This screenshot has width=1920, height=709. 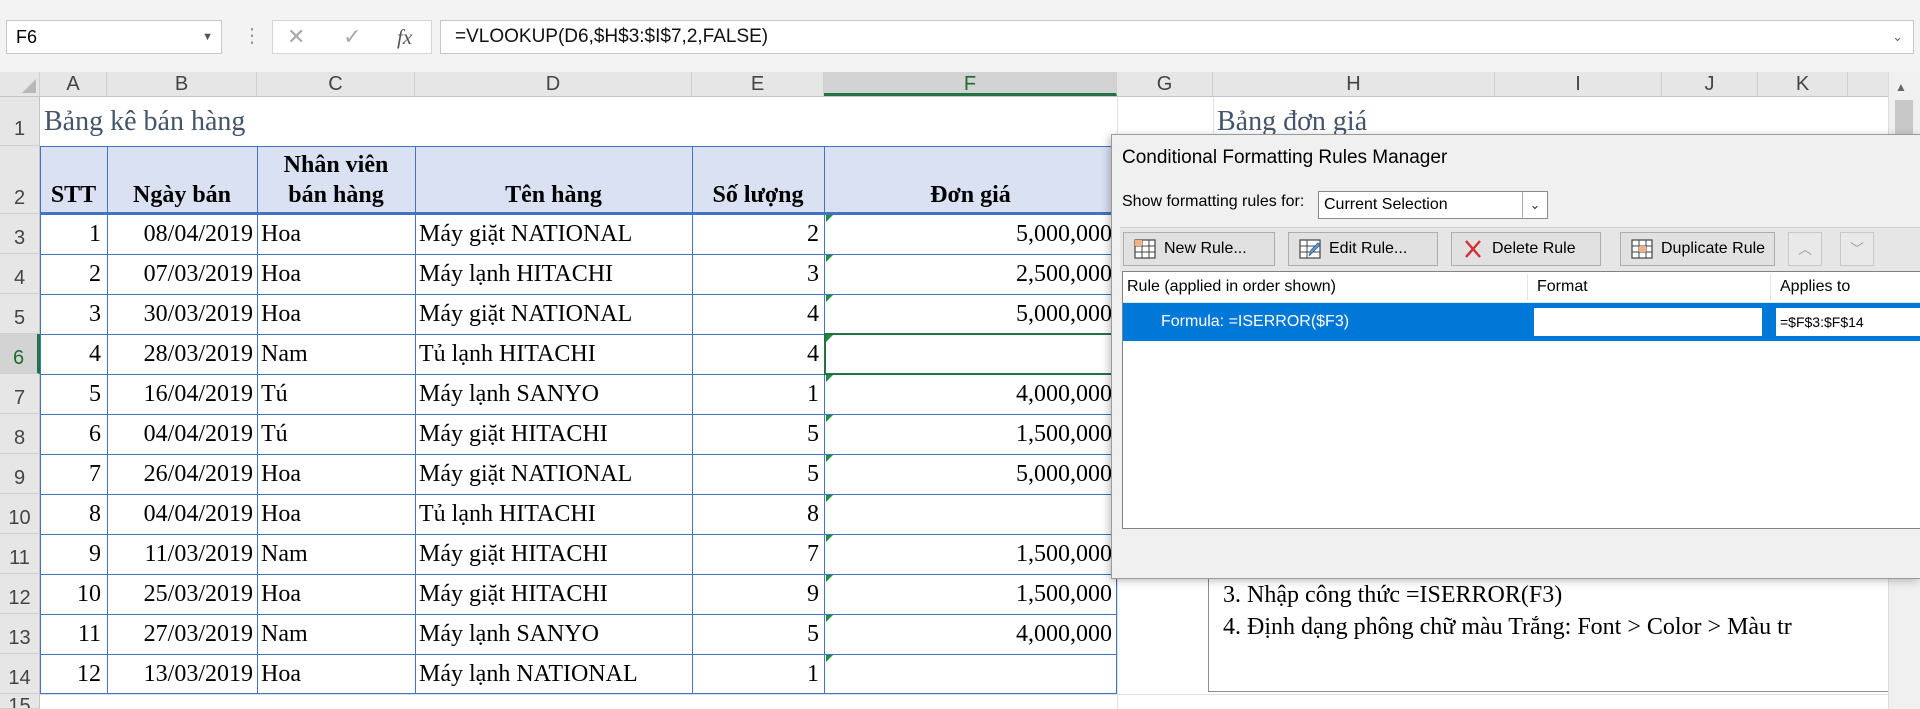 What do you see at coordinates (1815, 287) in the screenshot?
I see `column-applies-to: Applies to` at bounding box center [1815, 287].